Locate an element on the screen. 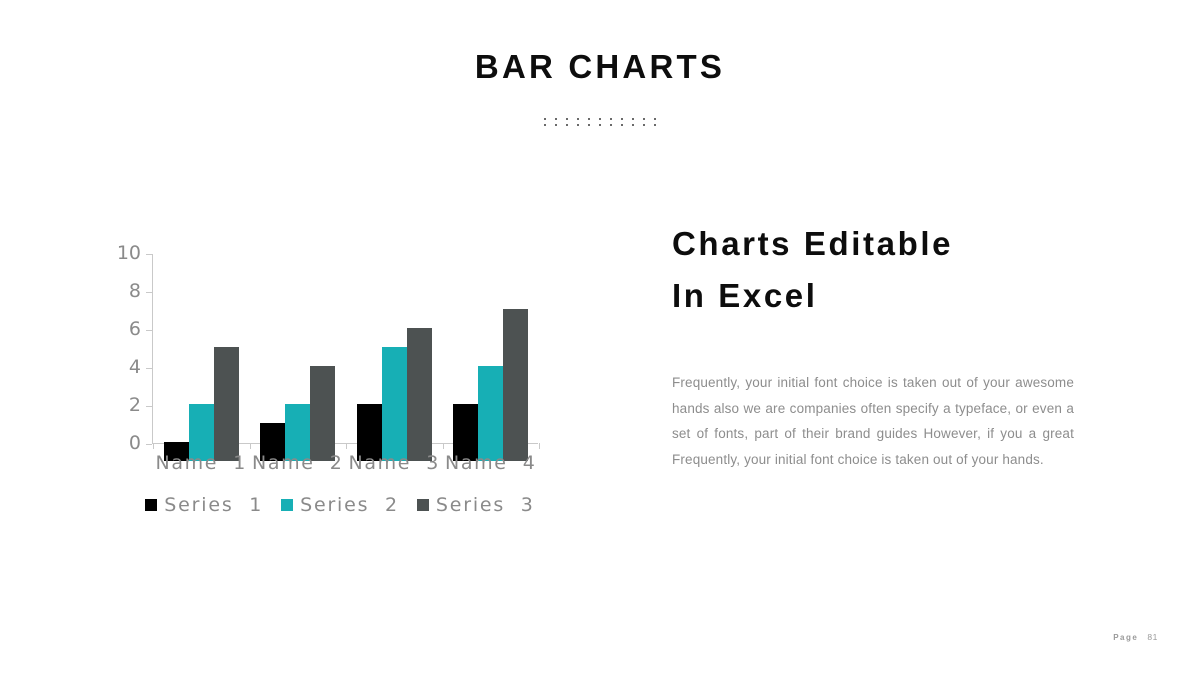 The width and height of the screenshot is (1200, 680). chart-legend-item: Series 1 is located at coordinates (204, 505).